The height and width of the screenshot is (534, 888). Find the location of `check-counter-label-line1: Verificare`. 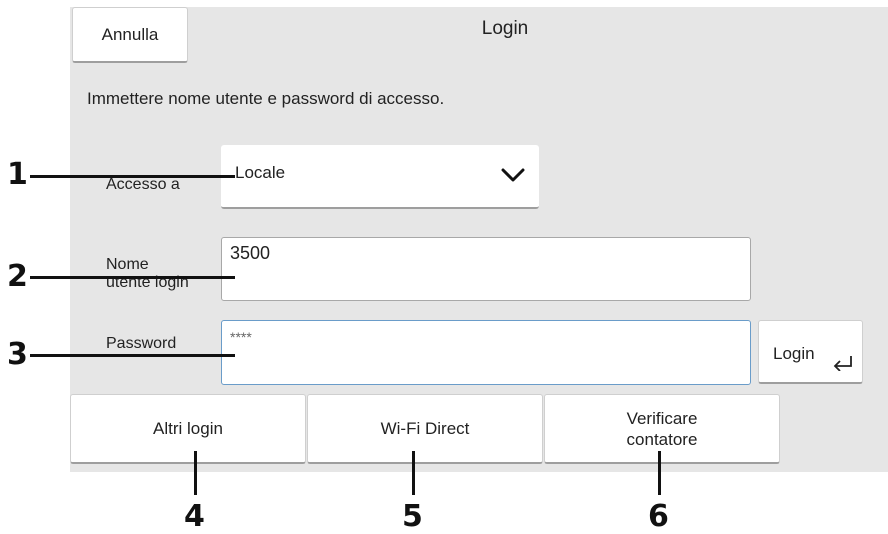

check-counter-label-line1: Verificare is located at coordinates (662, 418).